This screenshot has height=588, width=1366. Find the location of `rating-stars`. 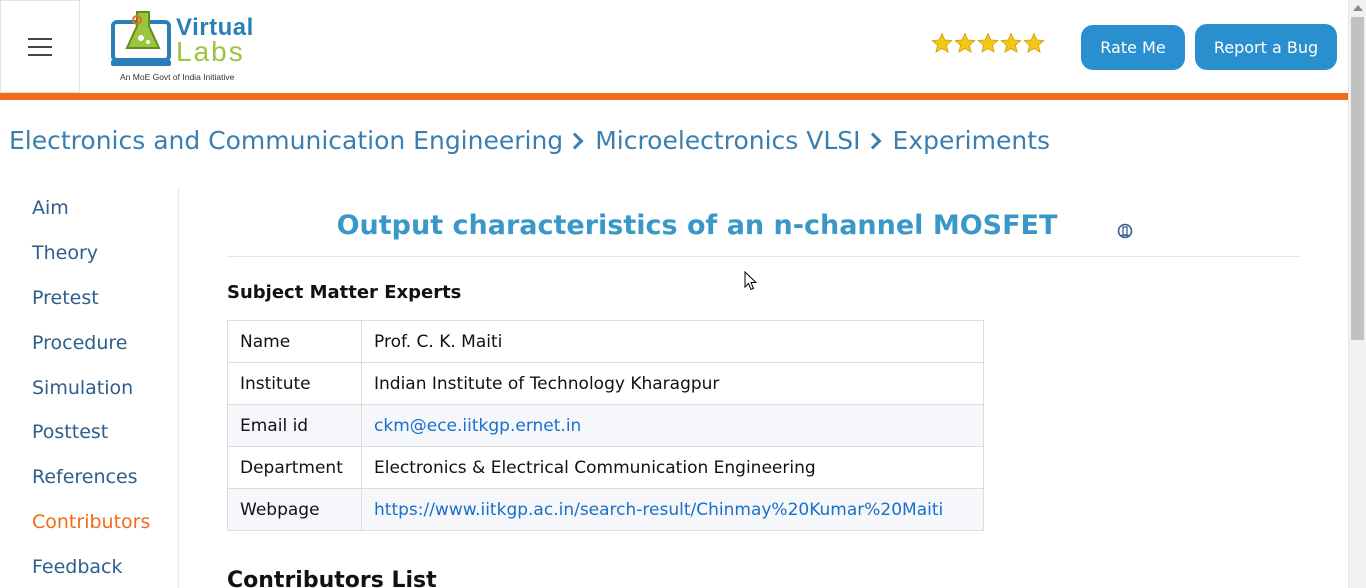

rating-stars is located at coordinates (988, 43).